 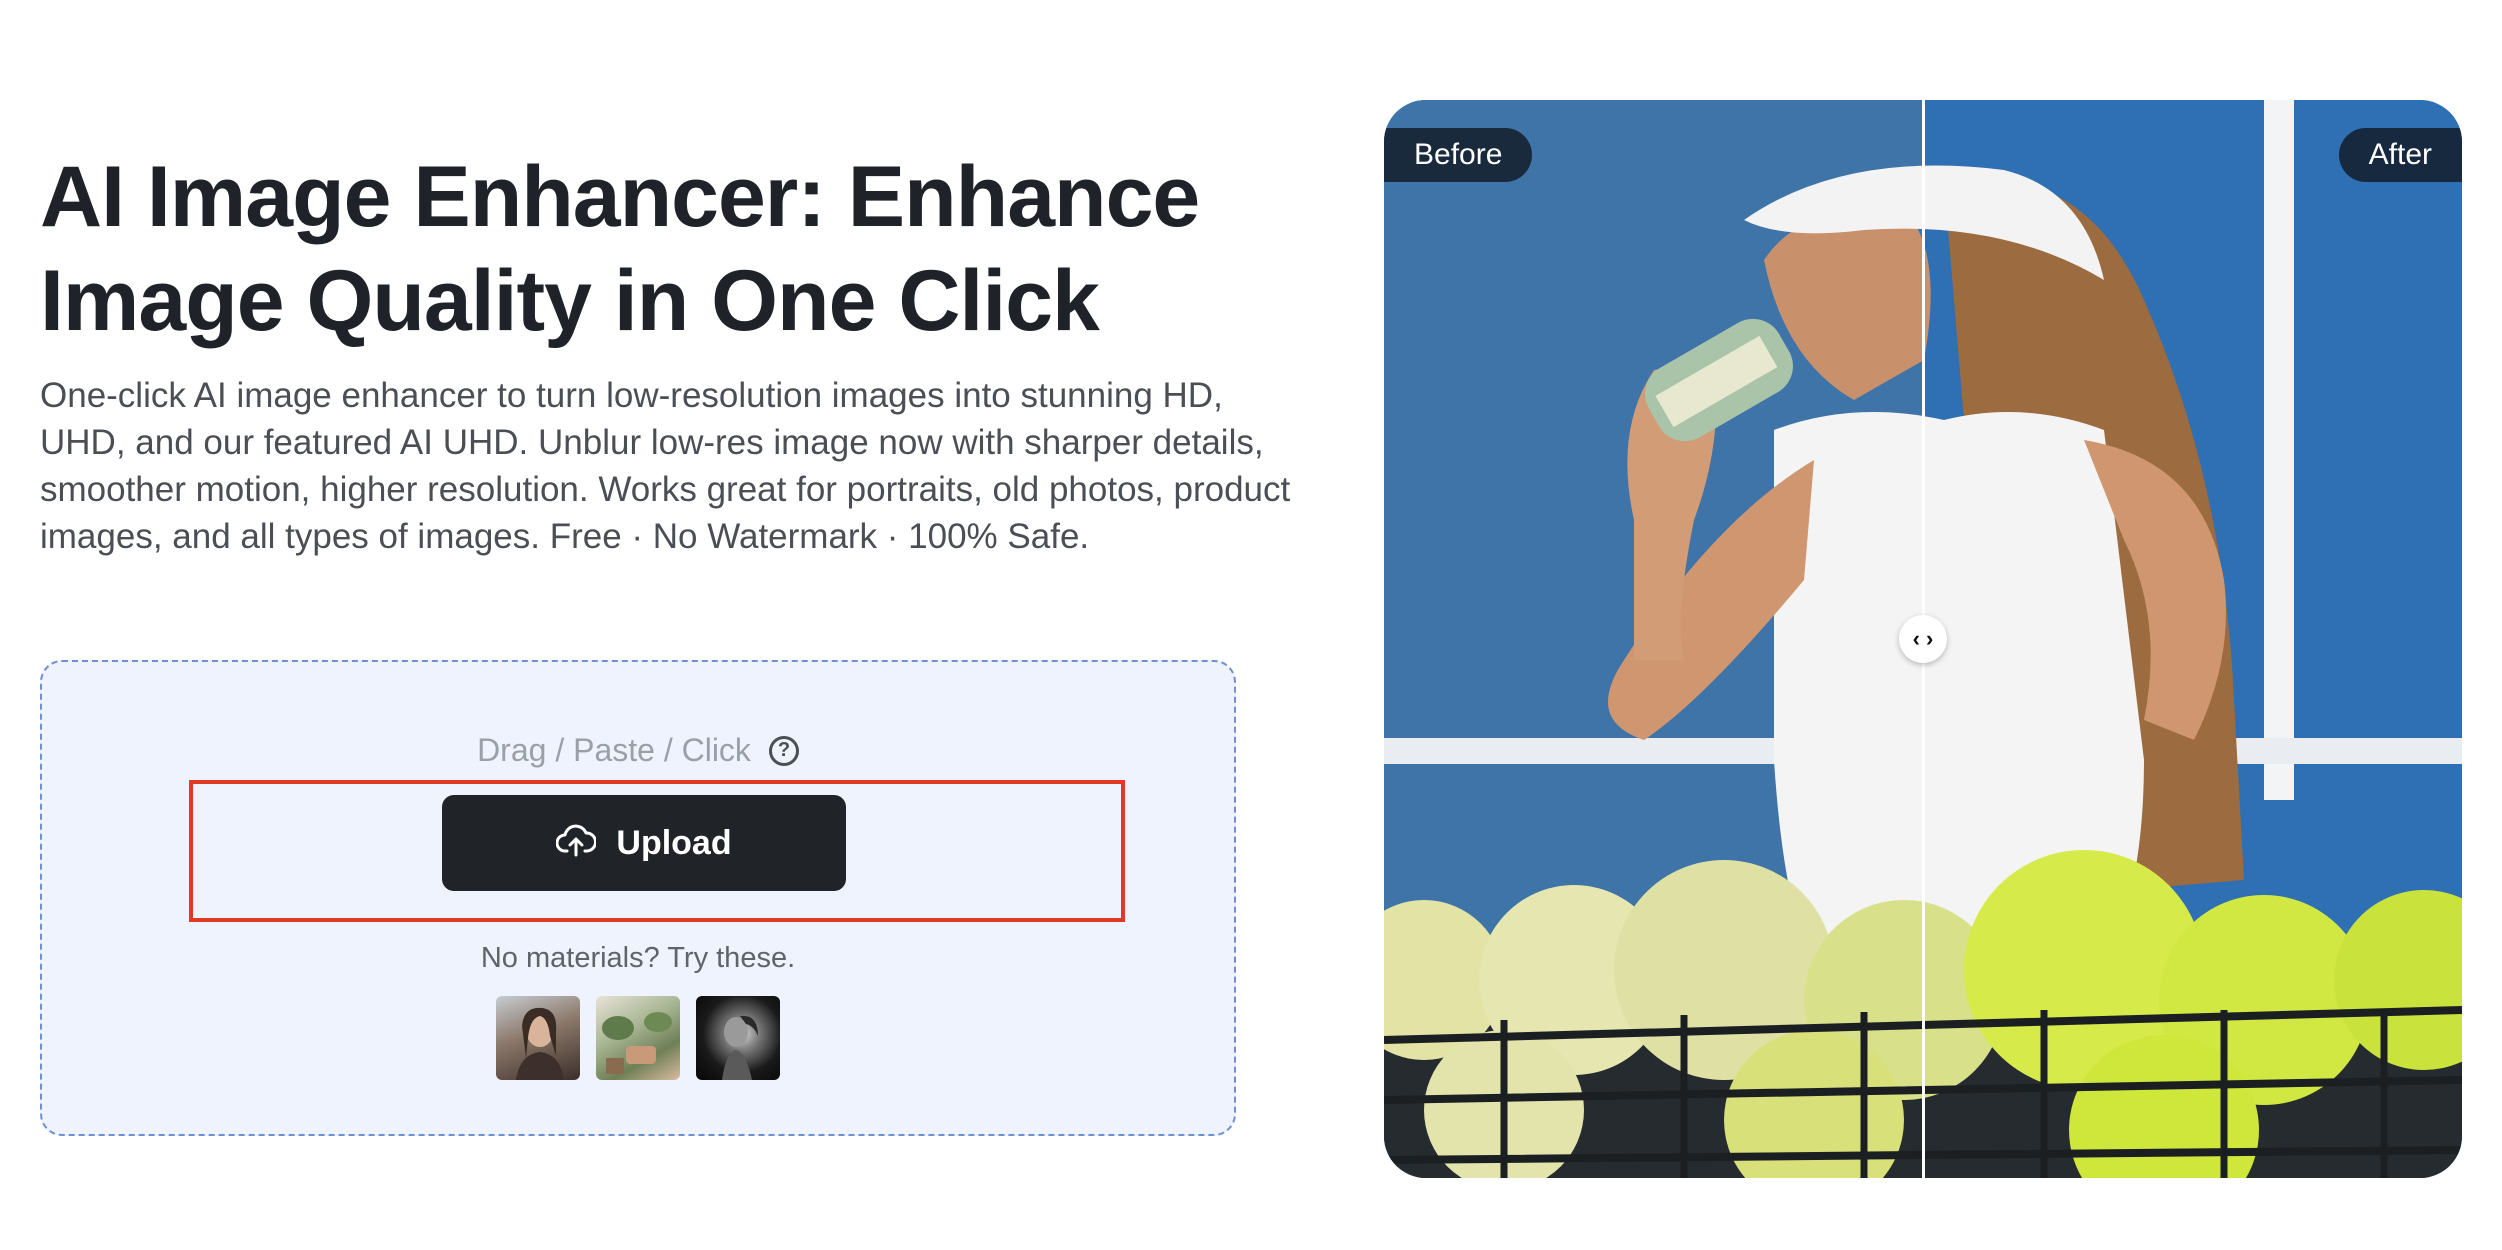 I want to click on sample-thumbnail-bw-portrait, so click(x=738, y=1038).